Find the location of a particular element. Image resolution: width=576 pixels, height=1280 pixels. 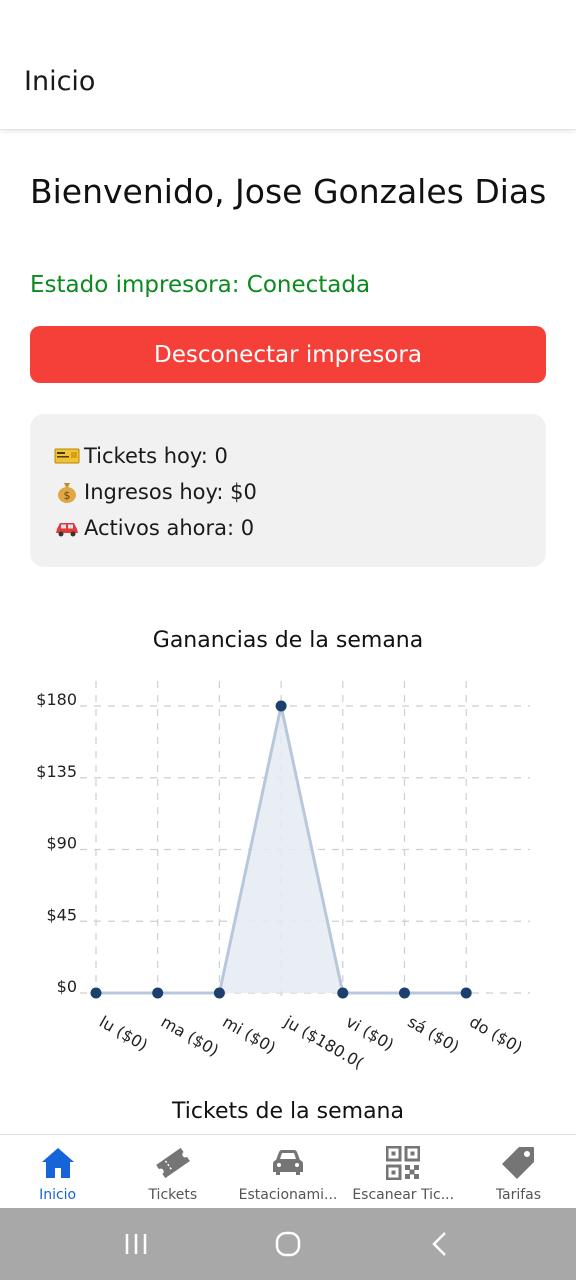

tab-inicio: Inicio is located at coordinates (57, 1171).